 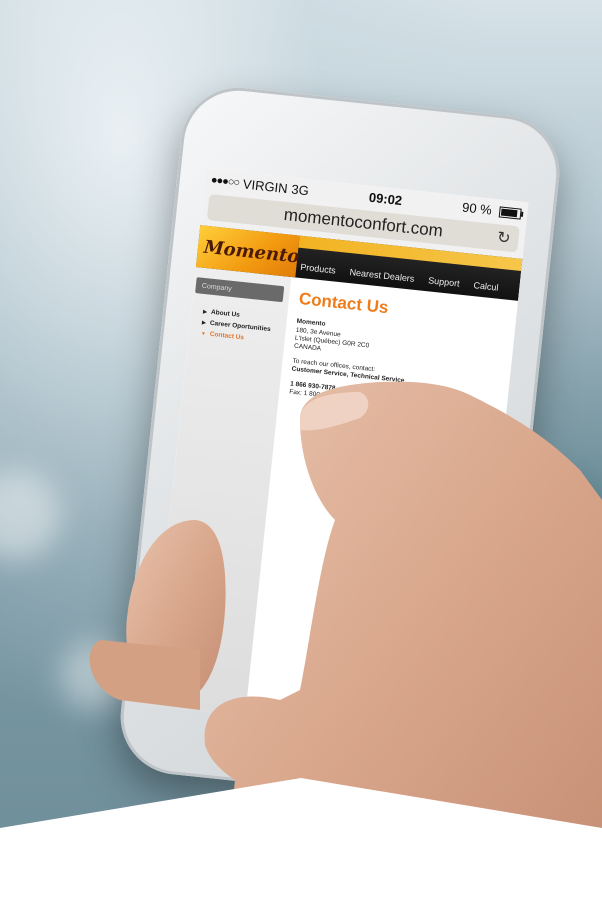 What do you see at coordinates (203, 333) in the screenshot?
I see `triangle-down-icon: ▼` at bounding box center [203, 333].